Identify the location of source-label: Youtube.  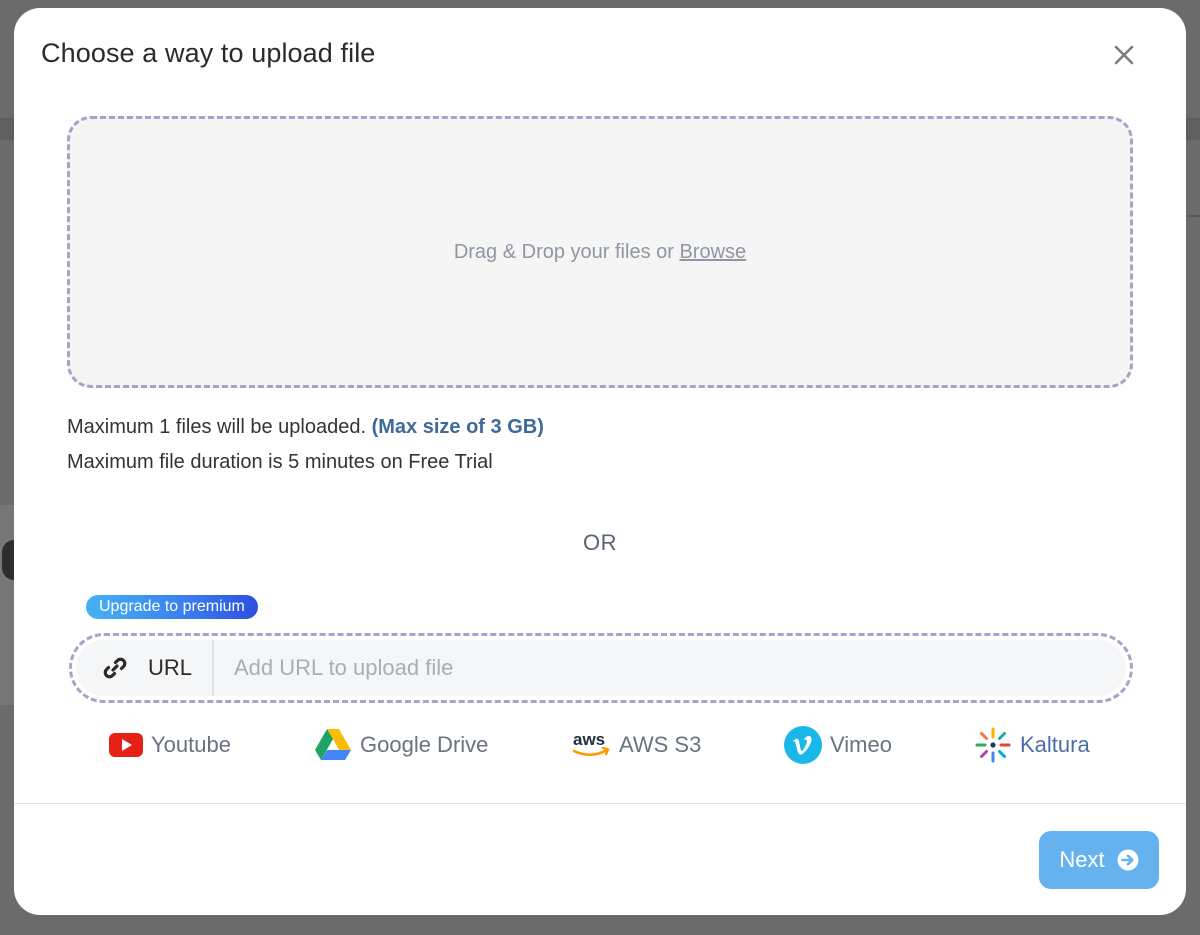
(191, 744).